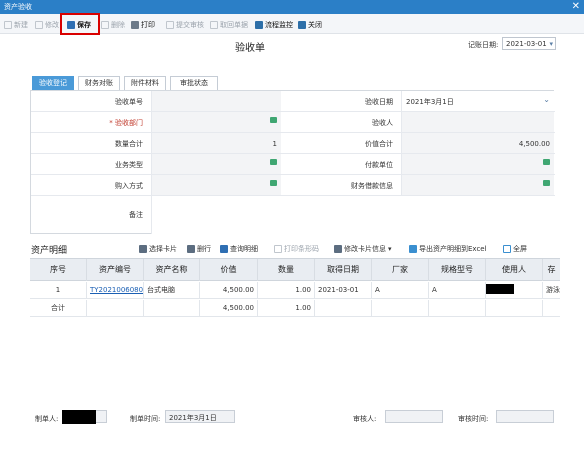 This screenshot has width=584, height=453. I want to click on edit-card-button: 修改卡片信息 ▾, so click(363, 248).